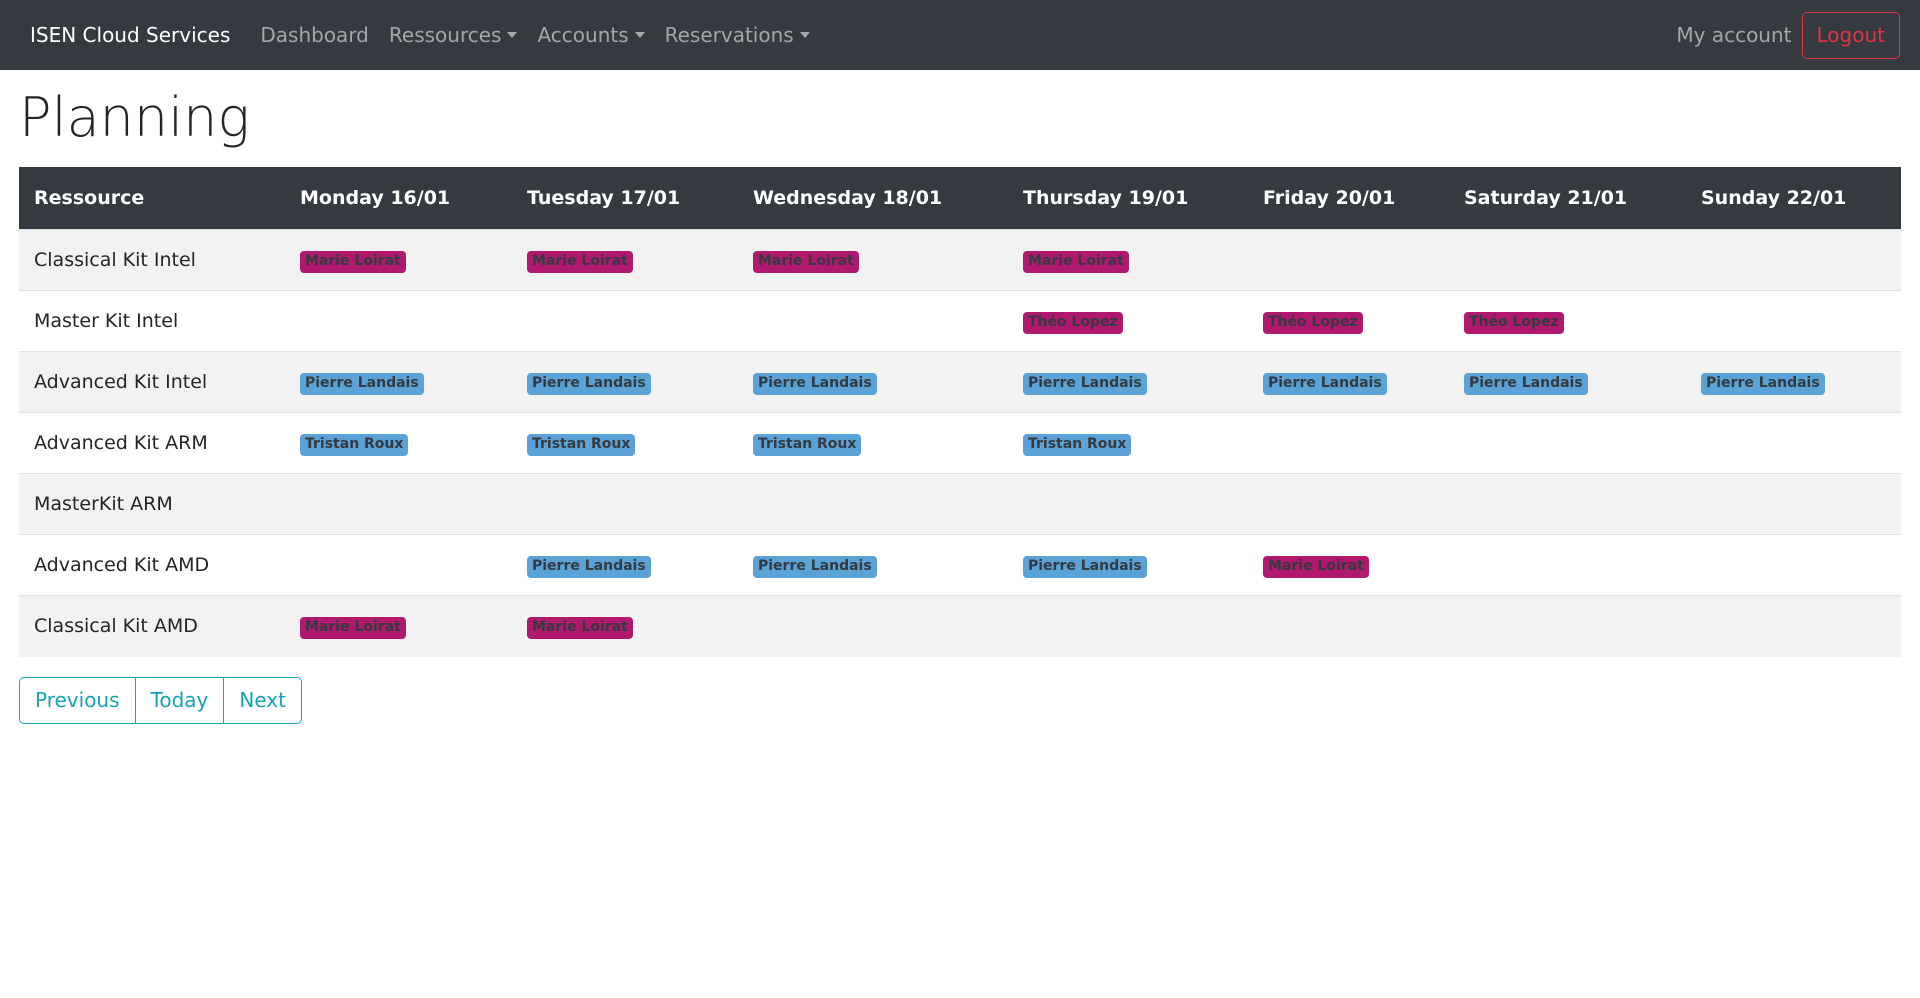 Image resolution: width=1920 pixels, height=998 pixels. What do you see at coordinates (130, 35) in the screenshot?
I see `brand-link: ISEN Cloud Services` at bounding box center [130, 35].